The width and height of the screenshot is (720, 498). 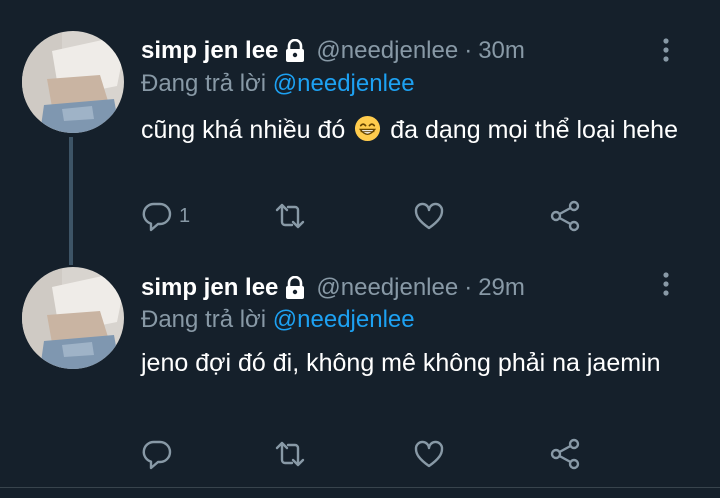 I want to click on tweet-text-part-2: đa dạng mọi thể loại hehe, so click(x=534, y=130).